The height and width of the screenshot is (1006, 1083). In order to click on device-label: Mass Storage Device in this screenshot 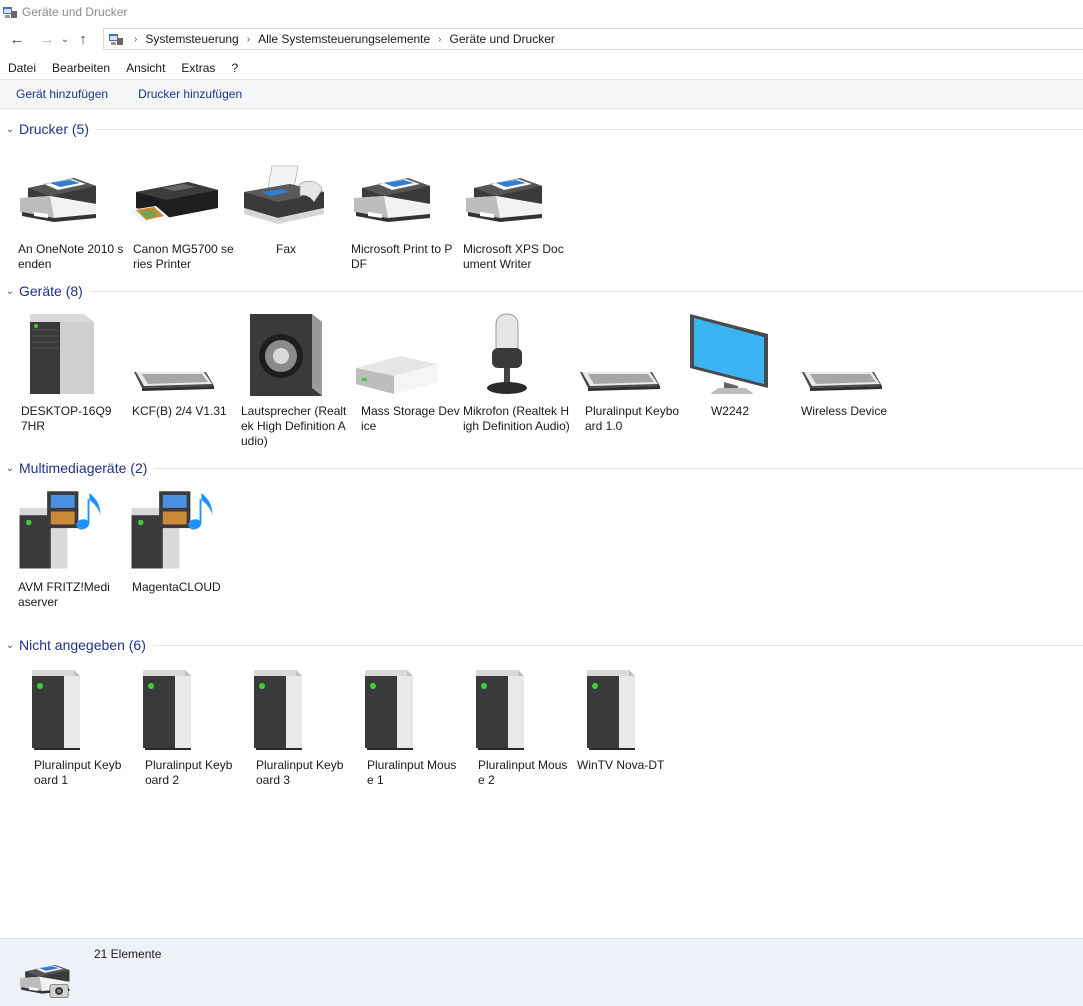, I will do `click(410, 418)`.